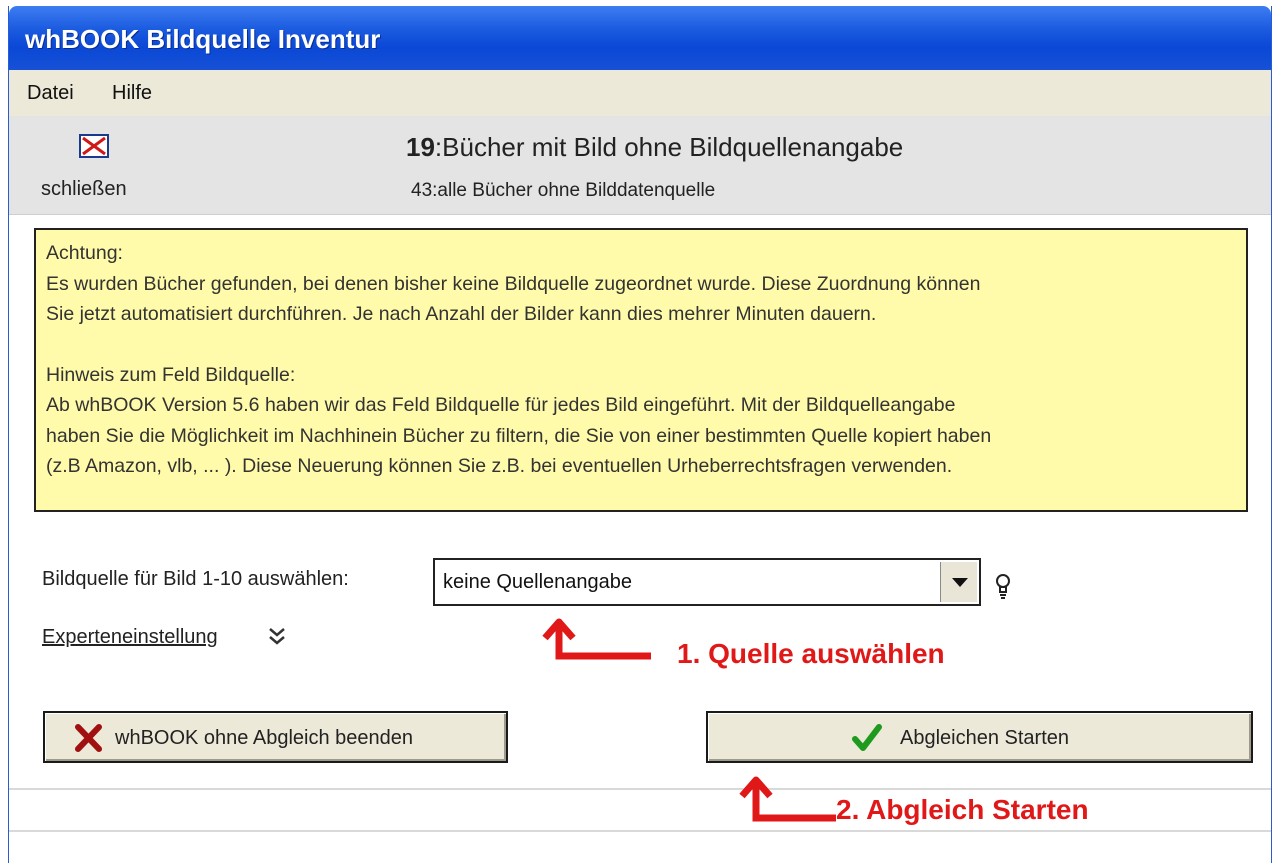 The height and width of the screenshot is (863, 1274). Describe the element at coordinates (94, 146) in the screenshot. I see `close-icon` at that location.